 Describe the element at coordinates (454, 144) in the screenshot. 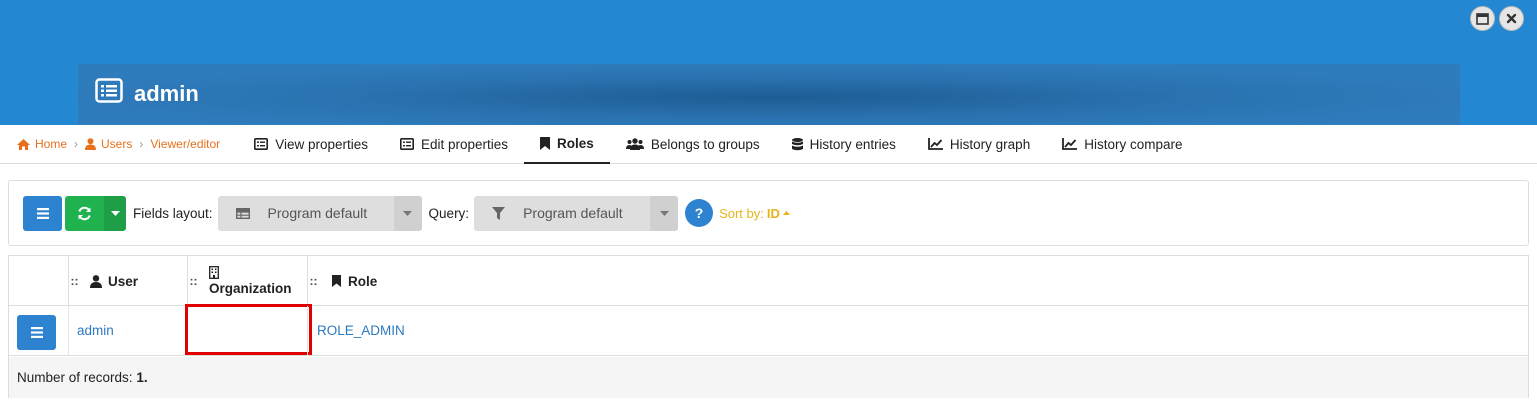

I see `tab-edit-properties: Edit properties` at that location.